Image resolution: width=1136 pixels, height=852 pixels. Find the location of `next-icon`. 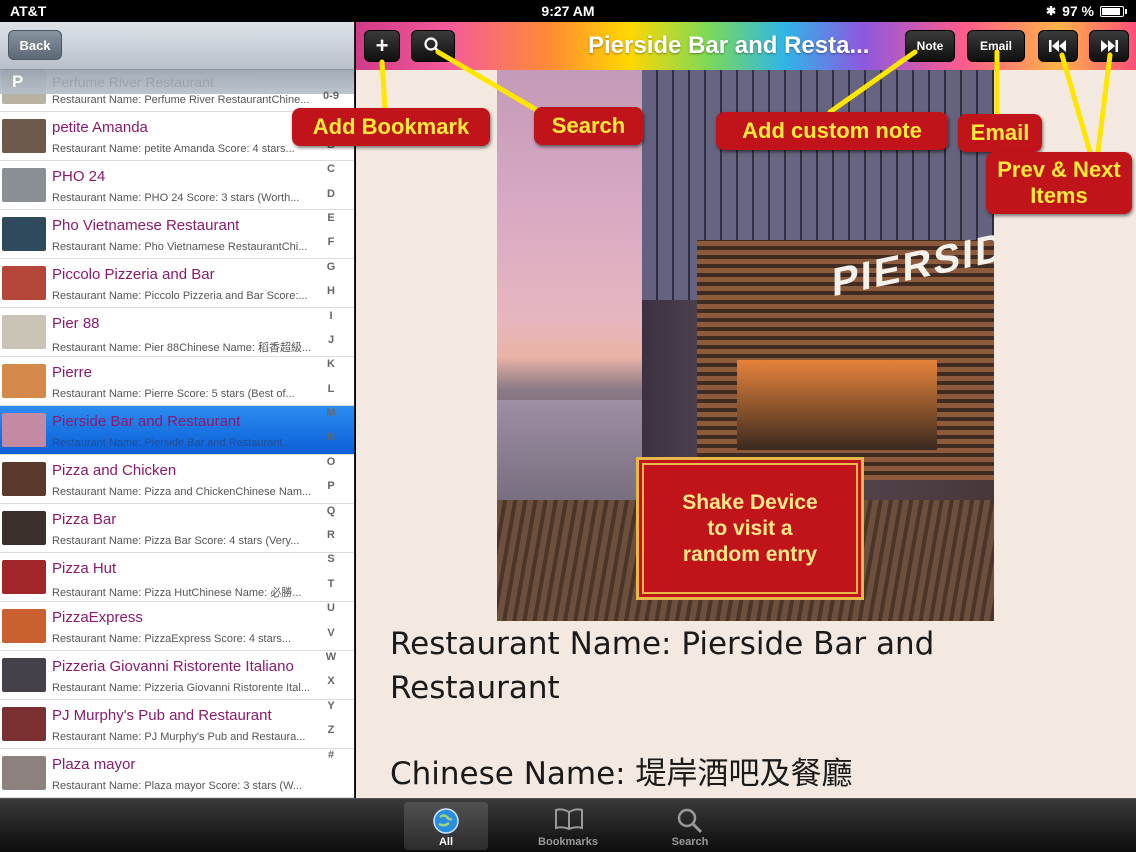

next-icon is located at coordinates (1109, 46).